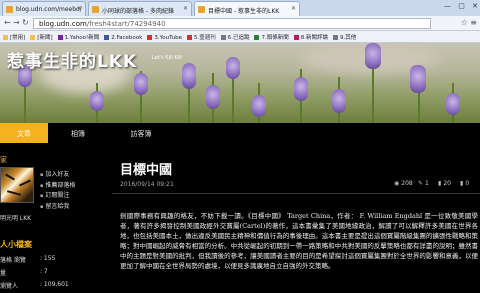 Image resolution: width=480 pixels, height=293 pixels. I want to click on nav-album: 相簿, so click(78, 133).